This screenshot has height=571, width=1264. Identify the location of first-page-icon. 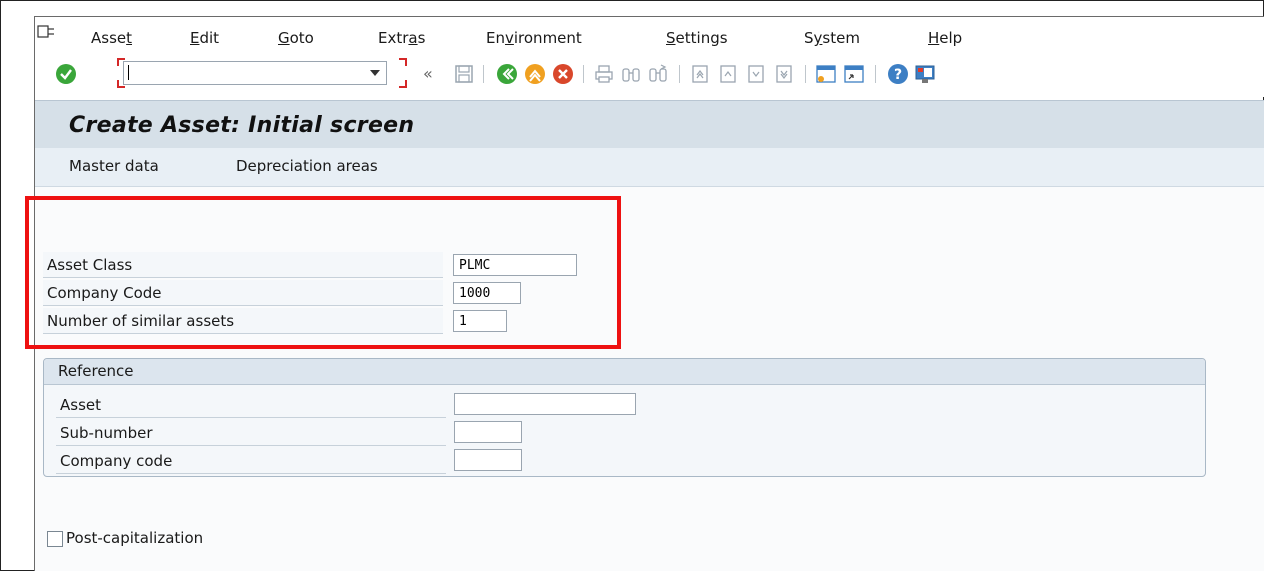
(700, 74).